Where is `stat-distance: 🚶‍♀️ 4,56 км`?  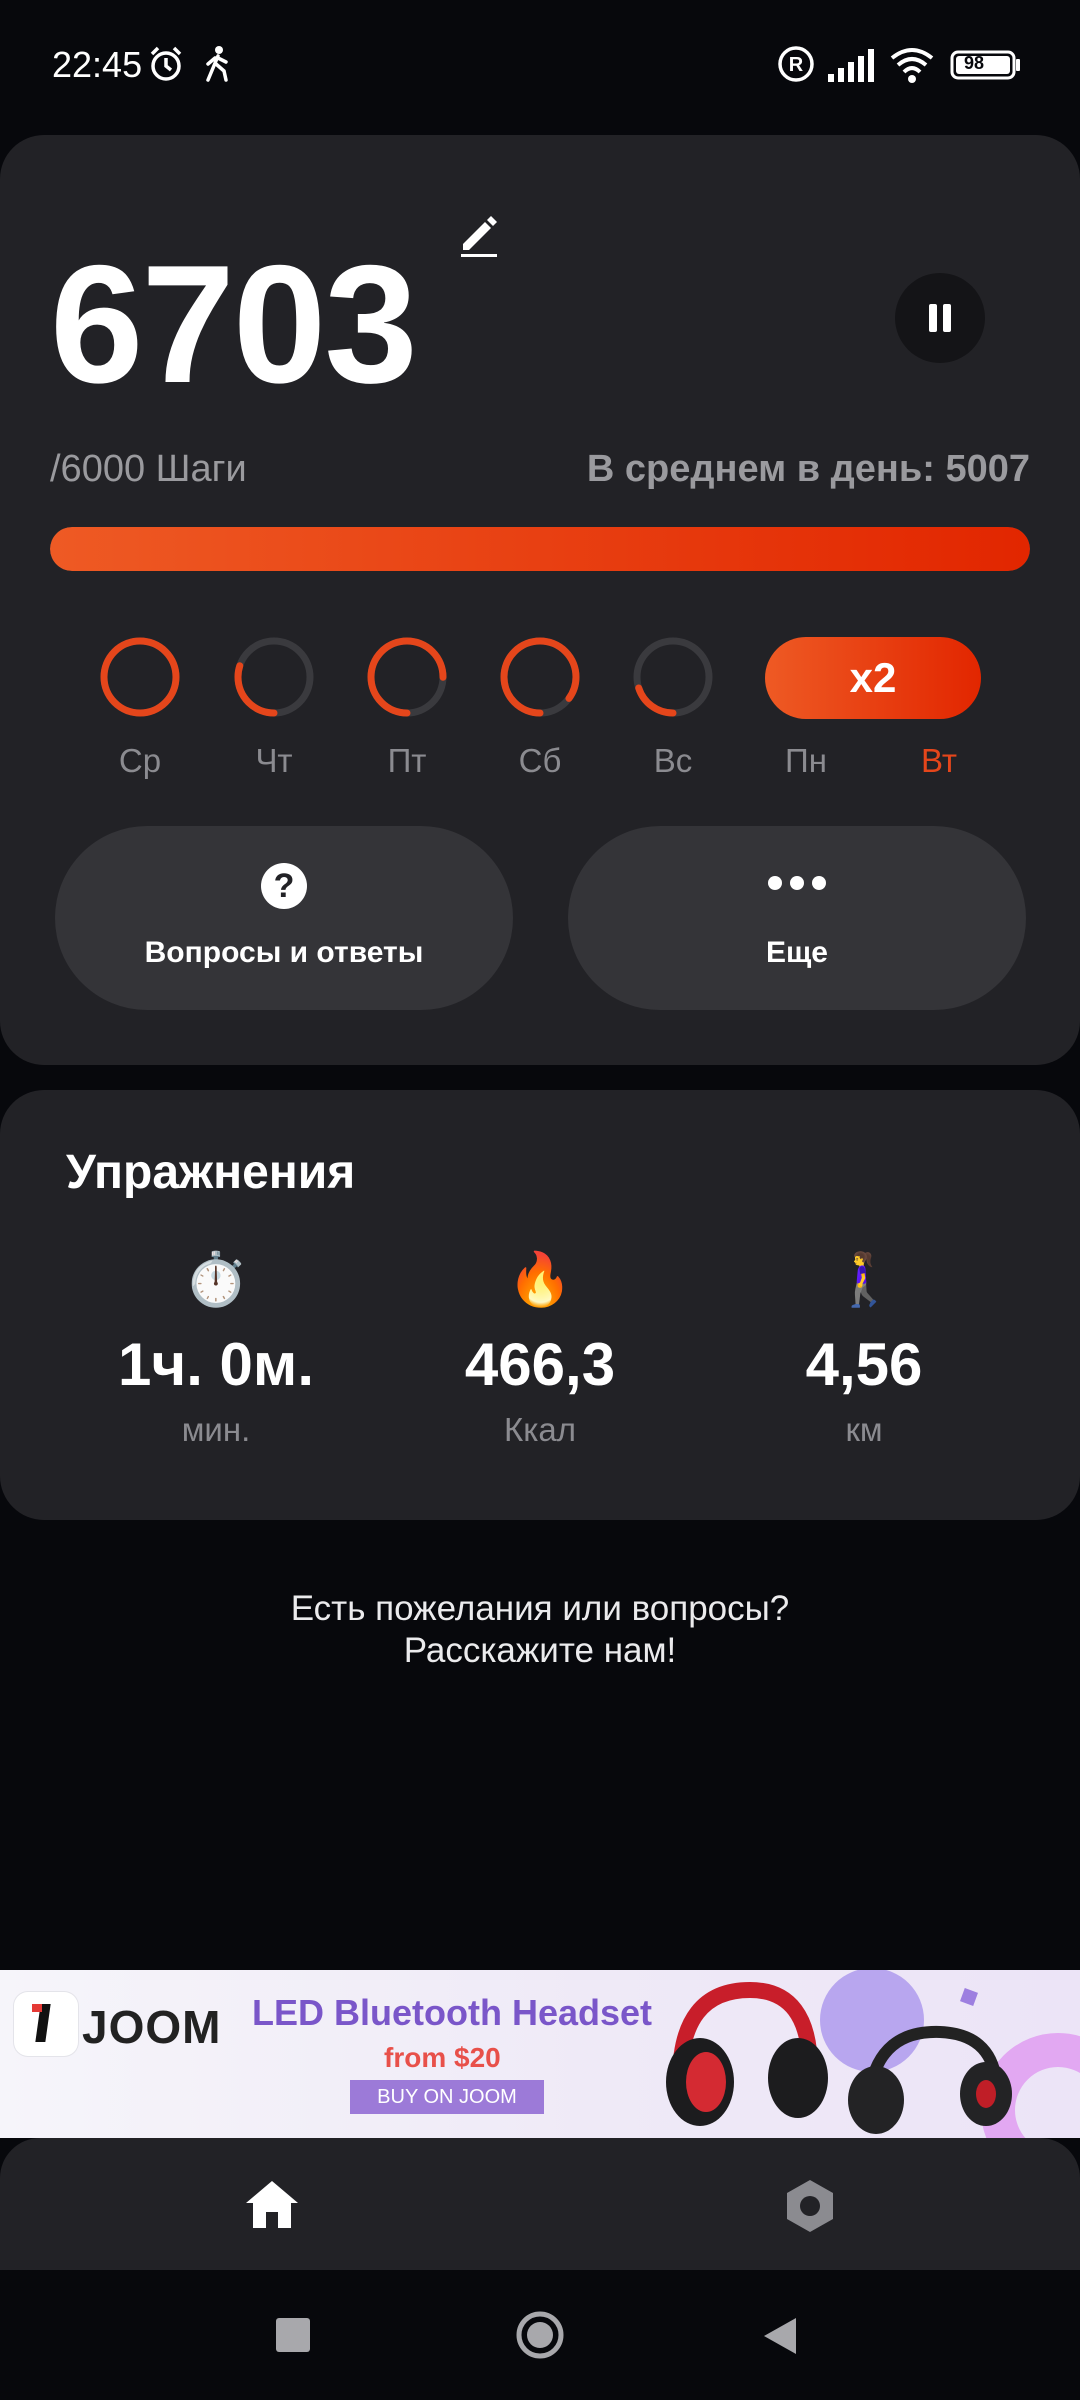
stat-distance: 🚶‍♀️ 4,56 км is located at coordinates (864, 1349).